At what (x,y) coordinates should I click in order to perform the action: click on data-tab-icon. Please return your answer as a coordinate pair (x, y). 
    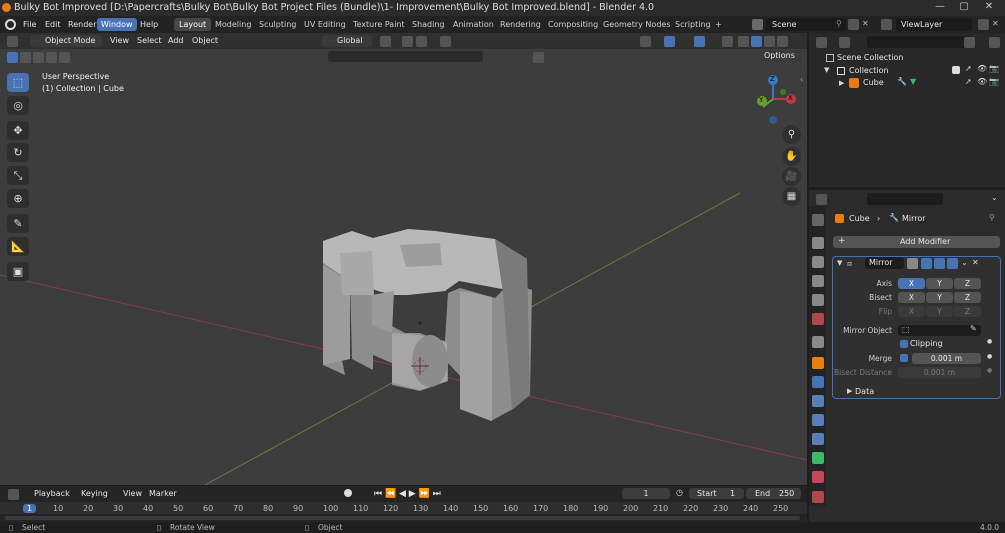
    Looking at the image, I should click on (818, 458).